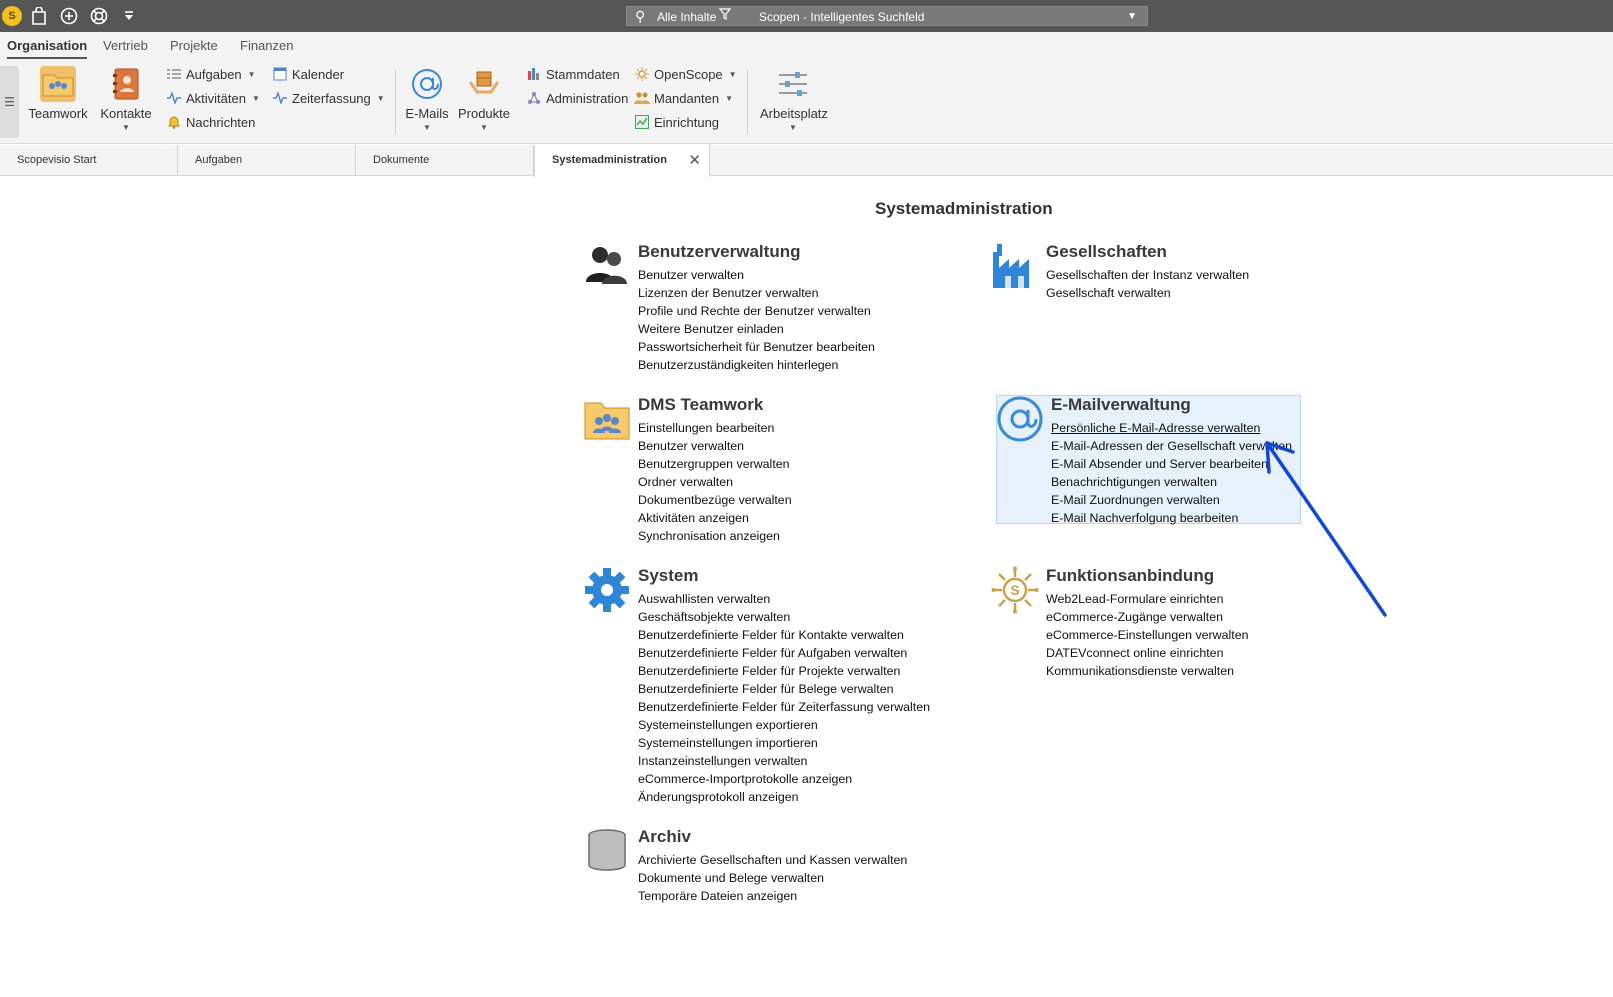 The height and width of the screenshot is (997, 1613). I want to click on bell-icon, so click(174, 122).